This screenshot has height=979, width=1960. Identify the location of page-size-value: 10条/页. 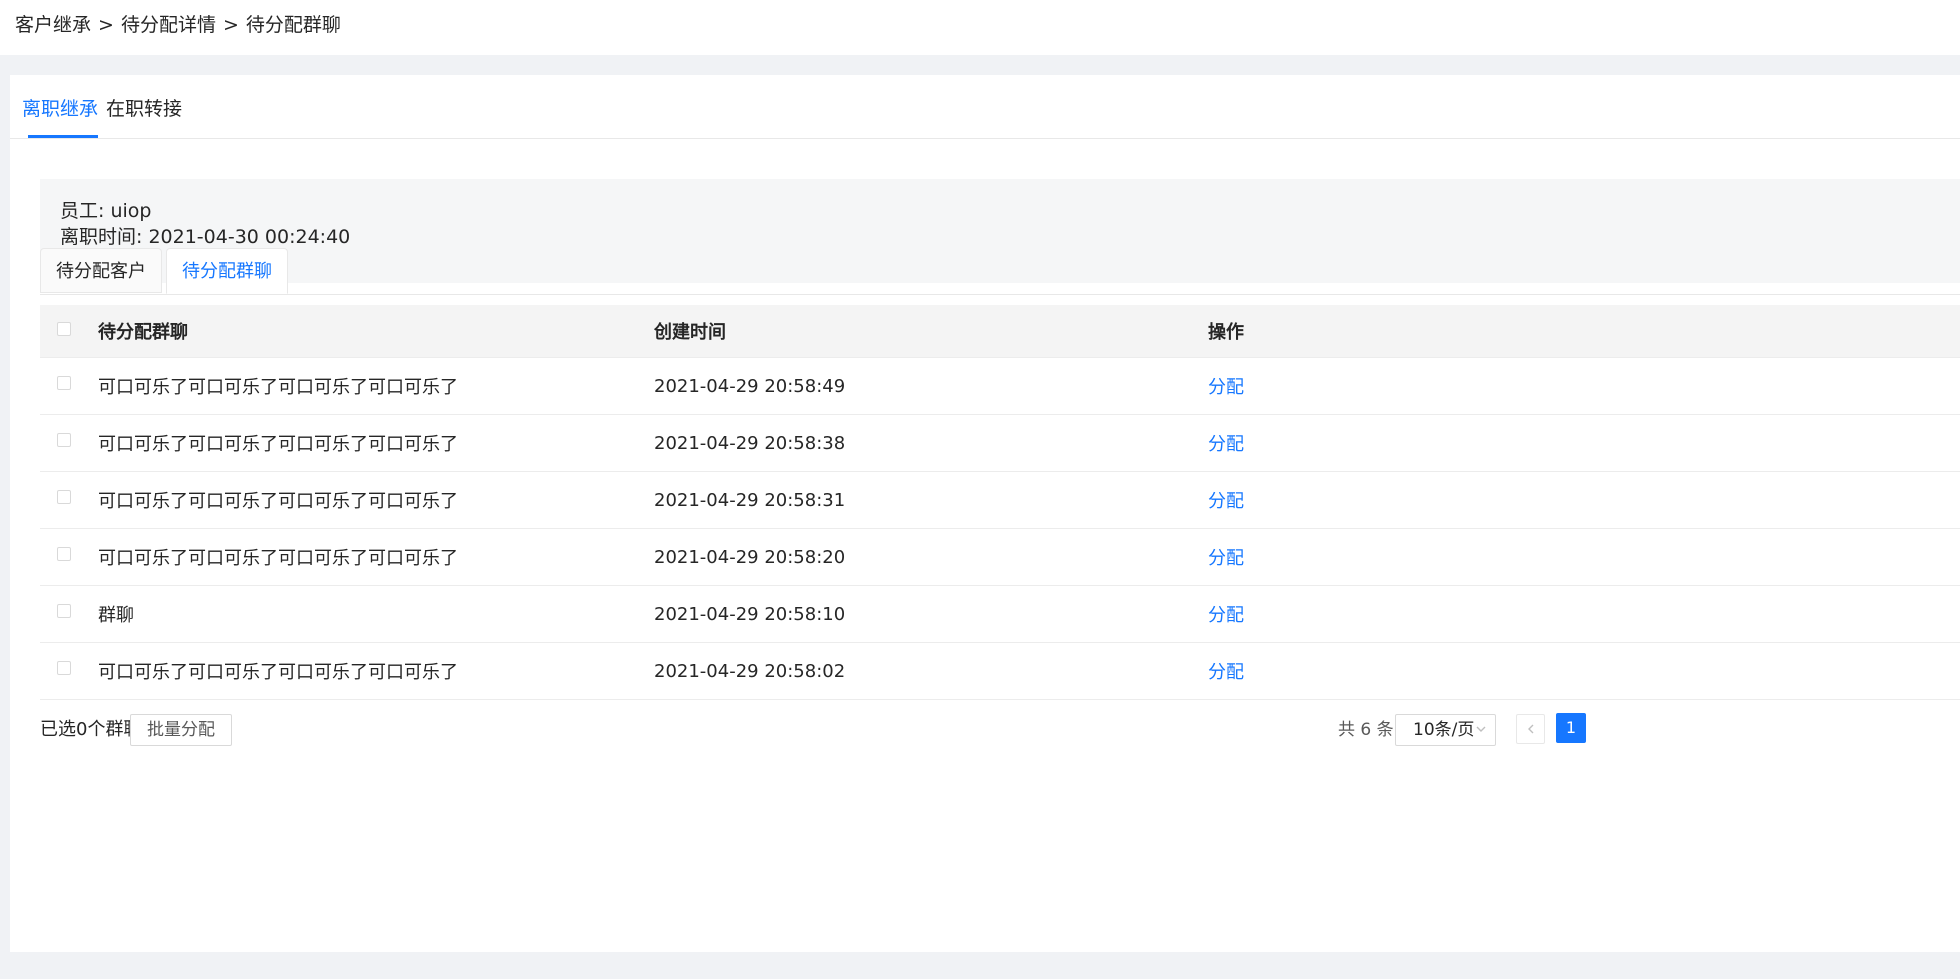
(1444, 730).